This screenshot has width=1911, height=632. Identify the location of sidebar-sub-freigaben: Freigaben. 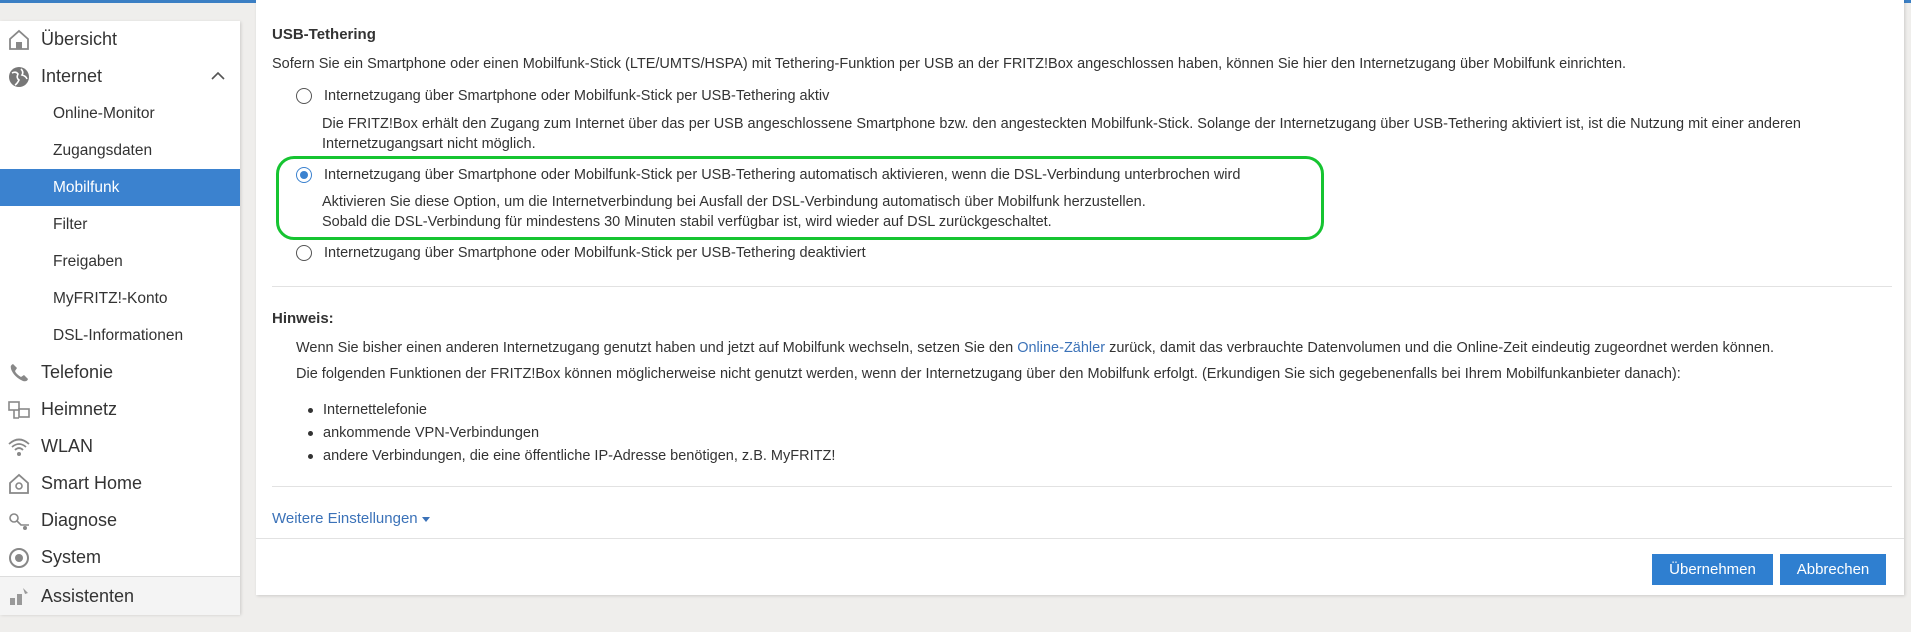
(120, 261).